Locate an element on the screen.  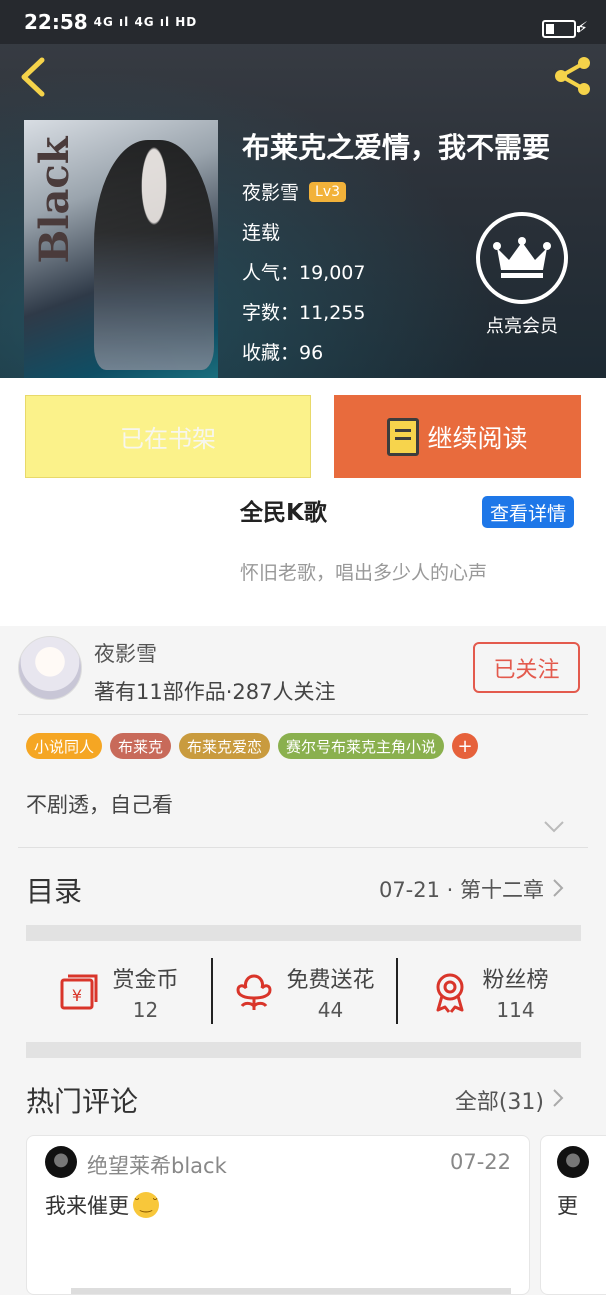
comment-body: 更 is located at coordinates (567, 1206).